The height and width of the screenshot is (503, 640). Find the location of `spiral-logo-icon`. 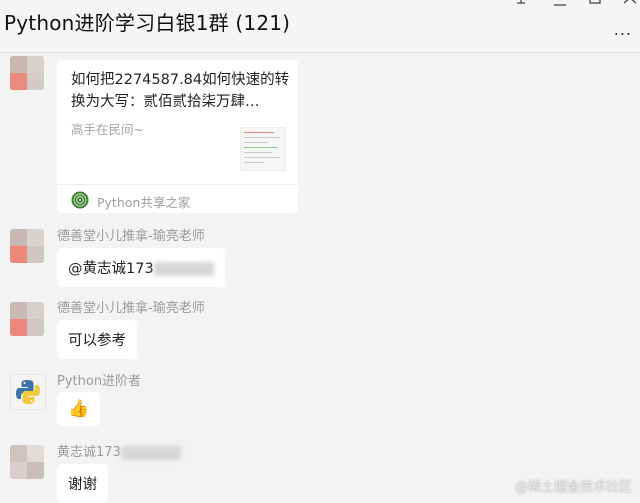

spiral-logo-icon is located at coordinates (80, 200).